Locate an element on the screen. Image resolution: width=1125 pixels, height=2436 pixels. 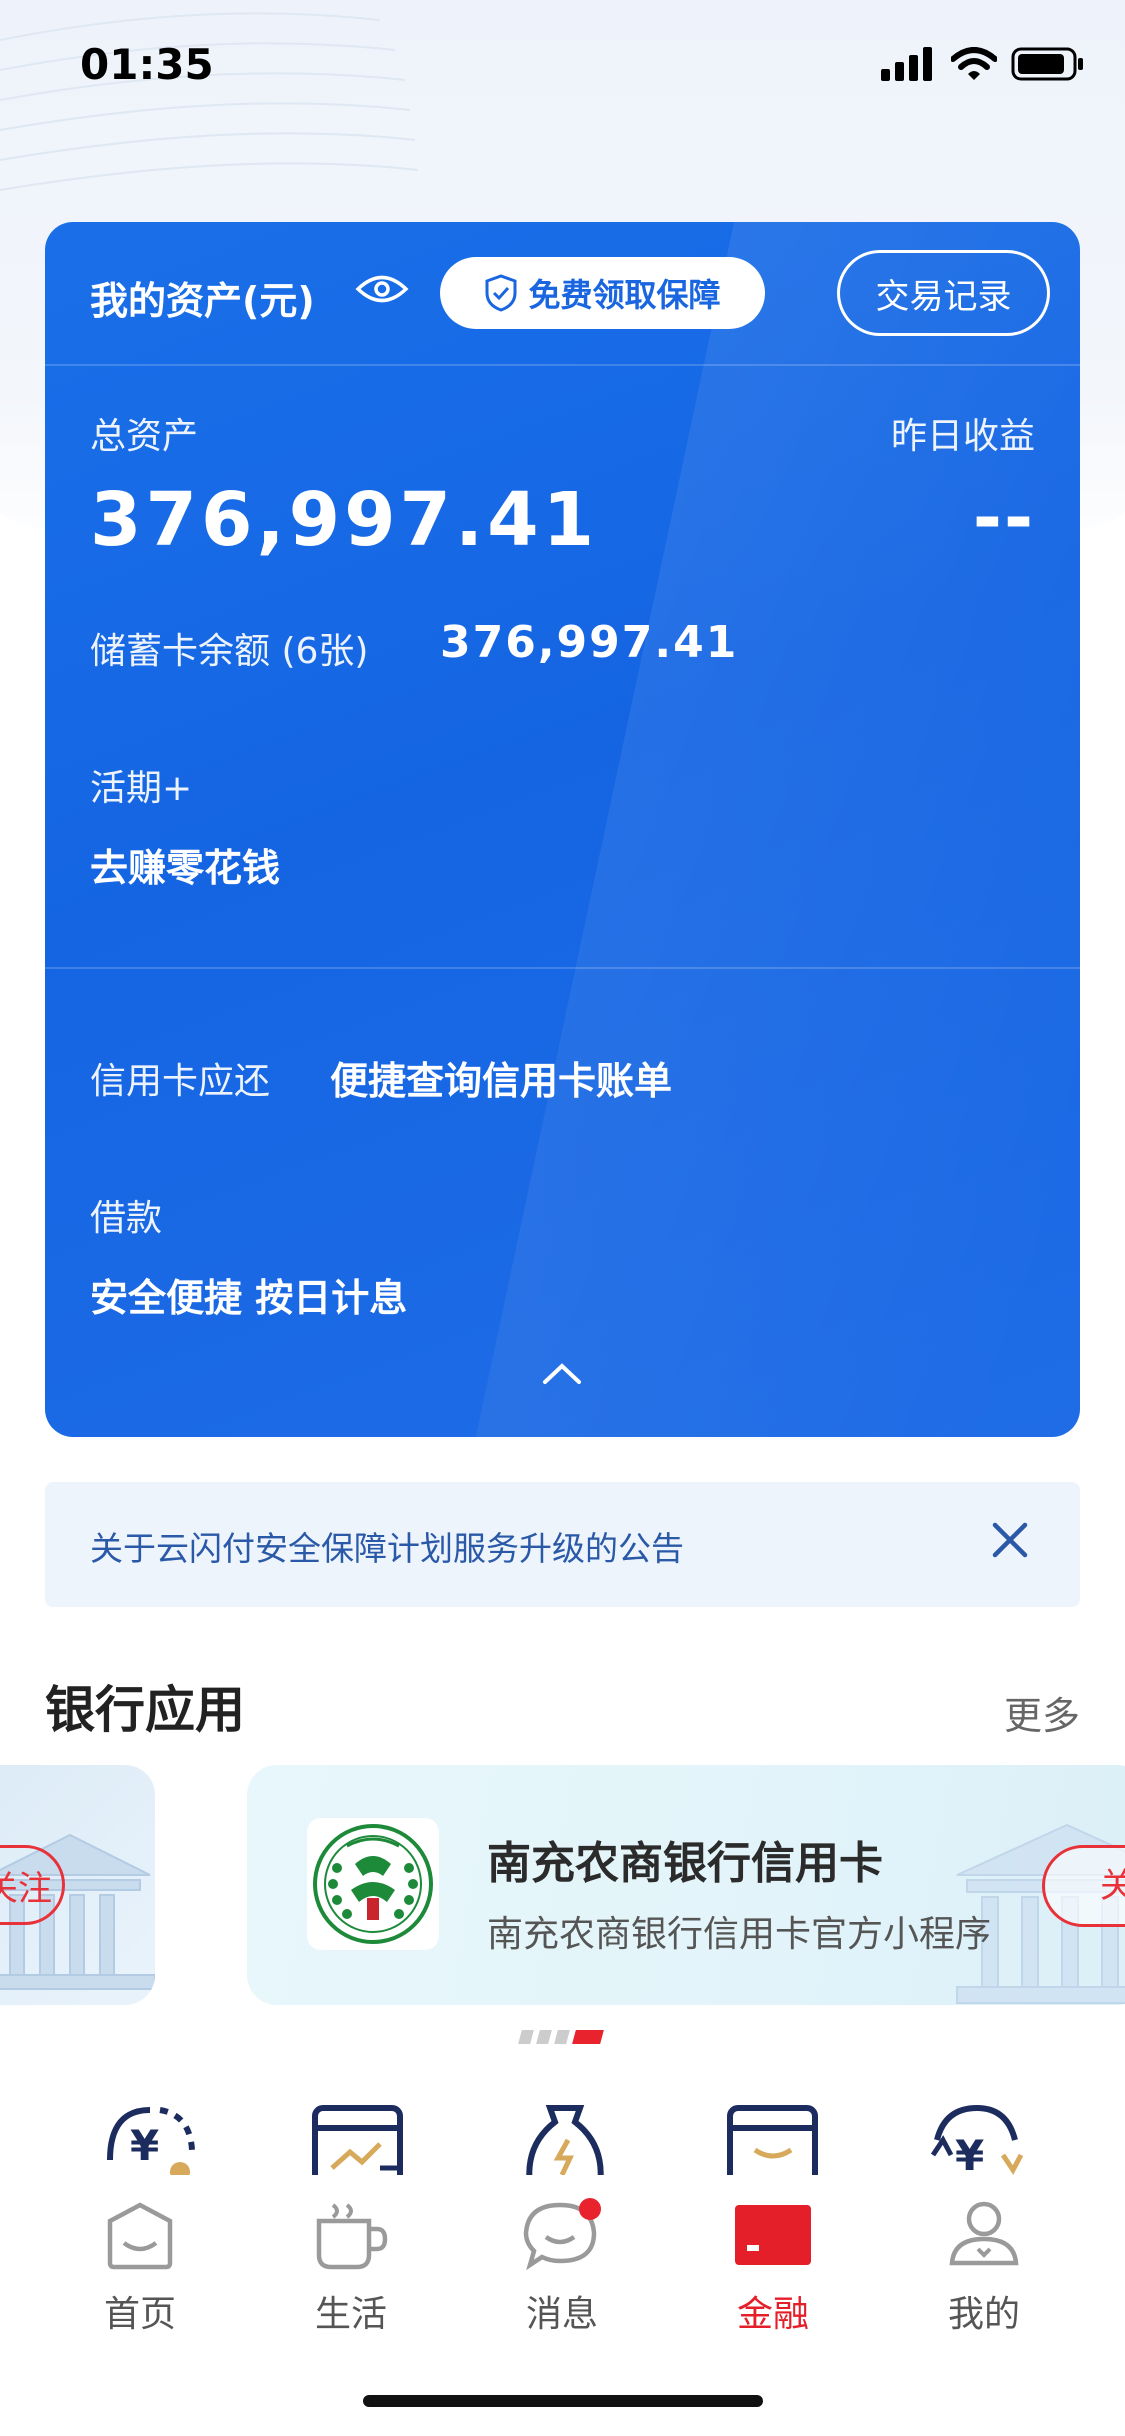
wallet-icon is located at coordinates (775, 2137).